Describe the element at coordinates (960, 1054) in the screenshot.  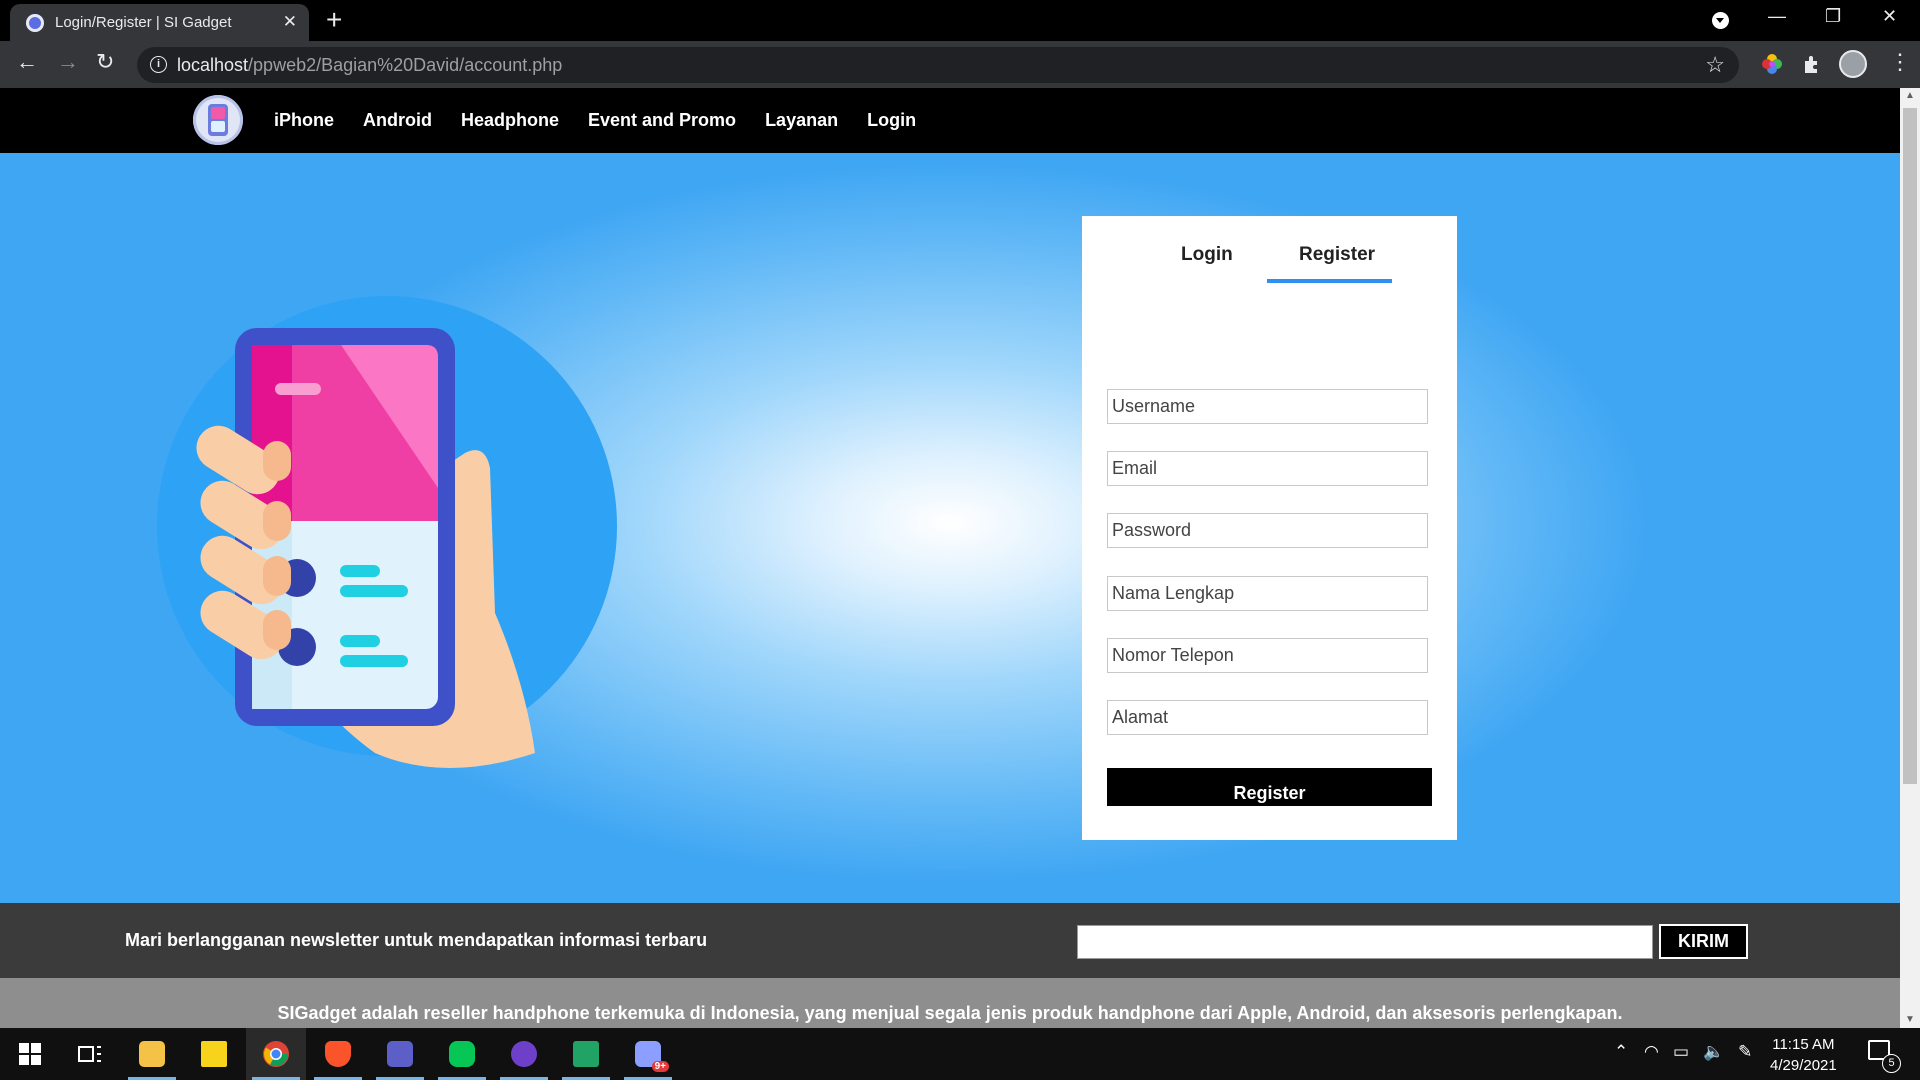
I see `windows-taskbar: 9+ ⌃ ◠ ▭ 🔈 ✎ 11:15 AM 4/29/2021 5` at that location.